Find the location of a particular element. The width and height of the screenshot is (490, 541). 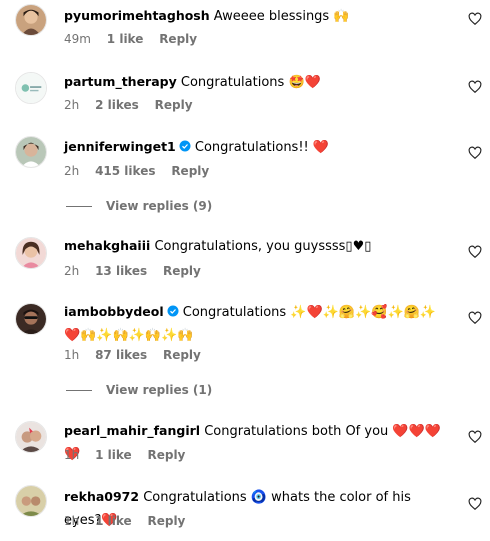

comment-likes: 415 likes is located at coordinates (125, 171).